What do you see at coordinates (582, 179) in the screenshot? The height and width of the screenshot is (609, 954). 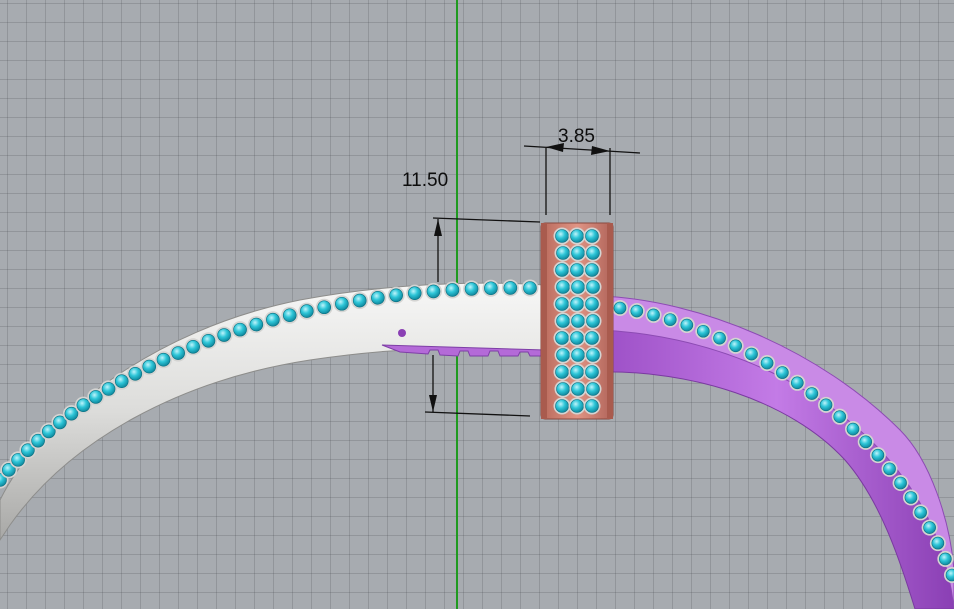 I see `dimension-width` at bounding box center [582, 179].